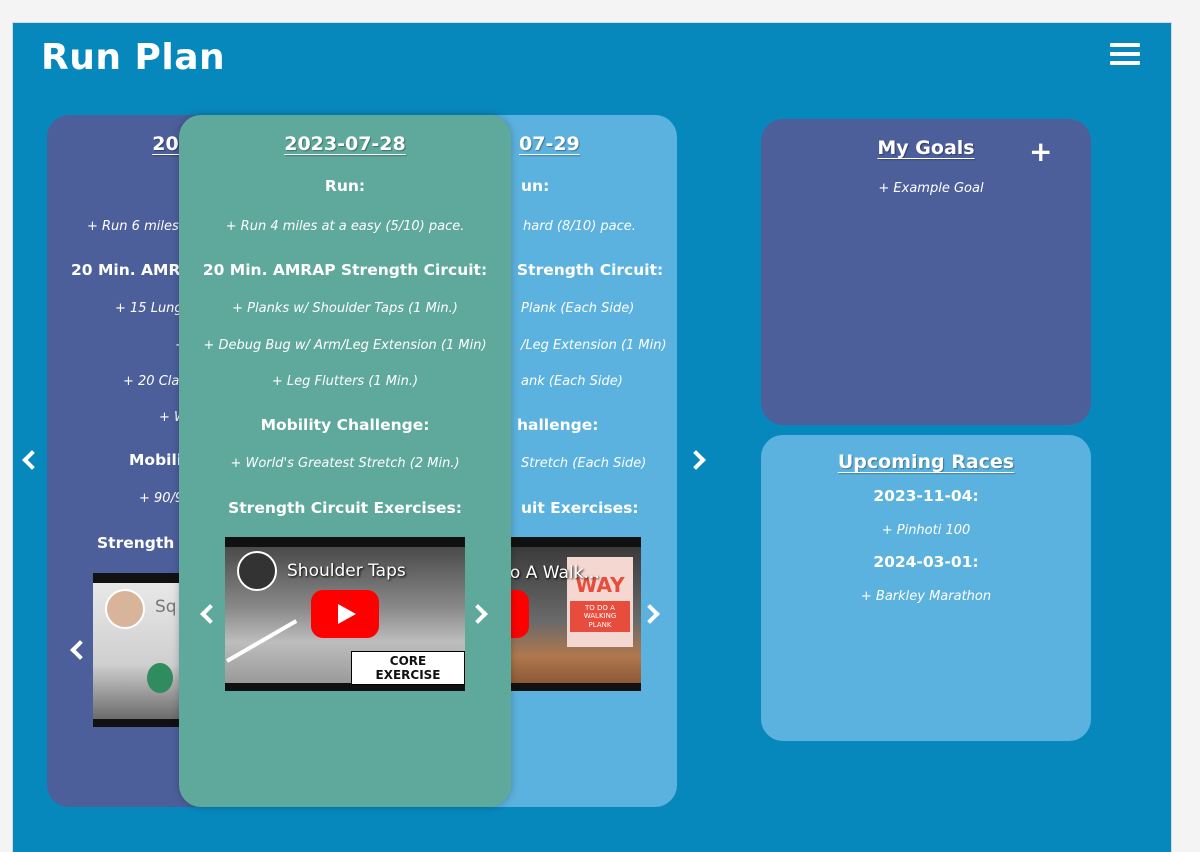 This screenshot has height=852, width=1200. I want to click on goal-item: + Example Goal, so click(931, 188).